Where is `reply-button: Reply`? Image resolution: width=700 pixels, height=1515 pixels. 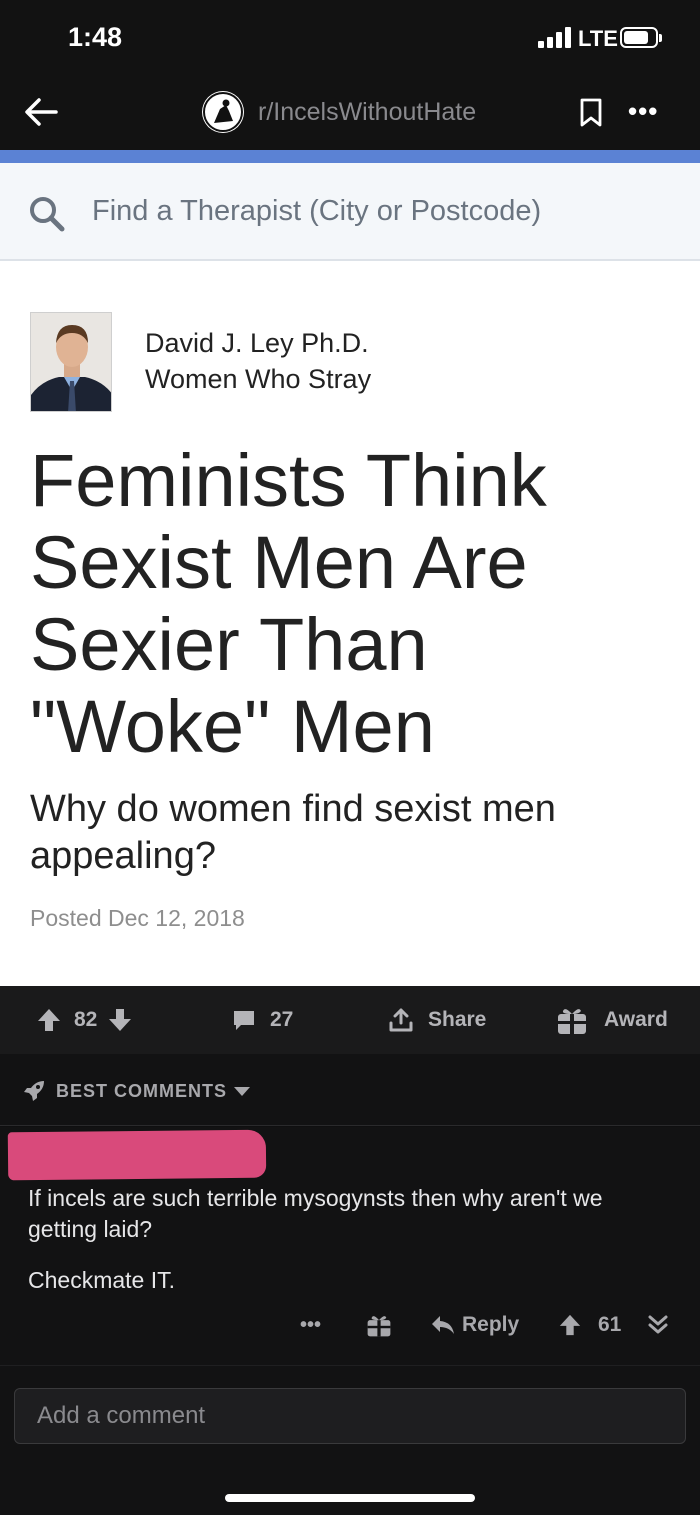
reply-button: Reply is located at coordinates (474, 1325).